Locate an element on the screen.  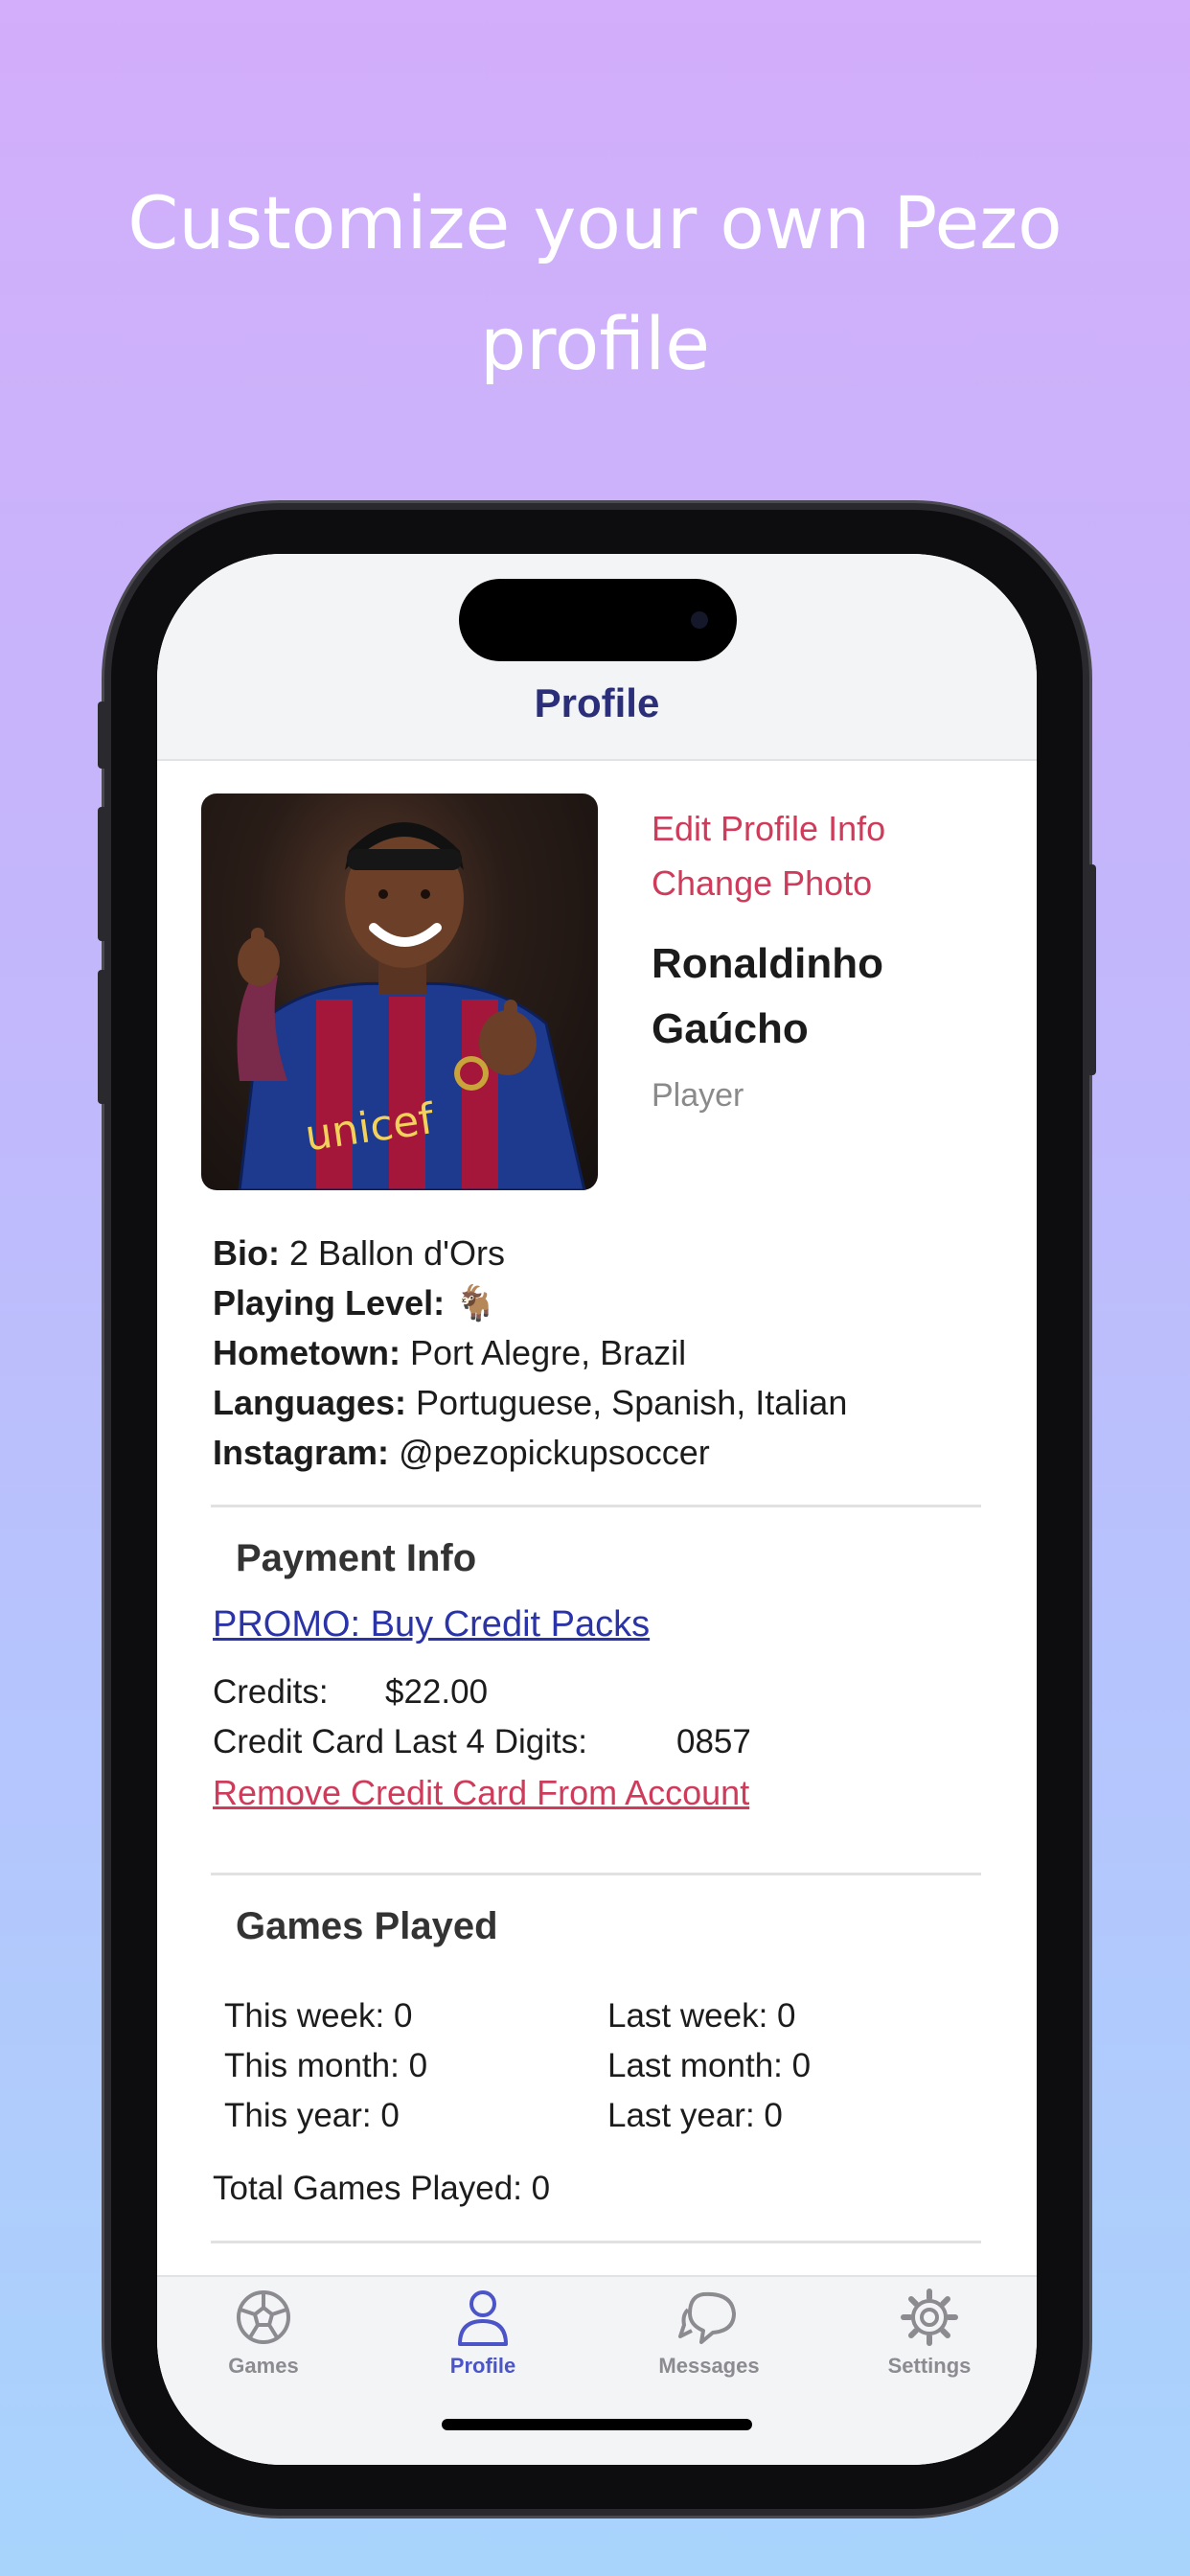
tab-games: Games is located at coordinates (264, 2333).